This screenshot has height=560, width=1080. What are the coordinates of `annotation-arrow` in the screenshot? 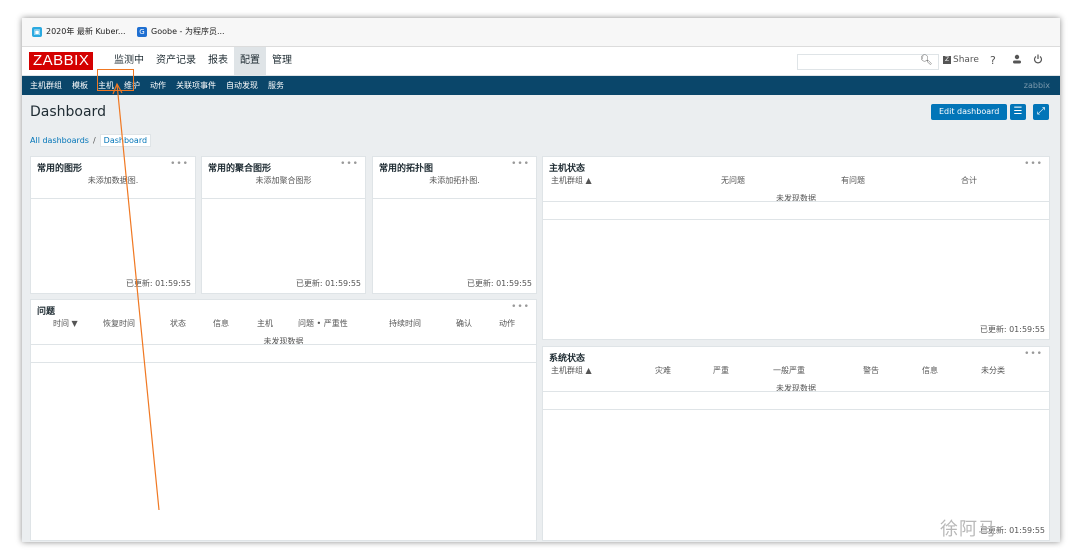 It's located at (136, 296).